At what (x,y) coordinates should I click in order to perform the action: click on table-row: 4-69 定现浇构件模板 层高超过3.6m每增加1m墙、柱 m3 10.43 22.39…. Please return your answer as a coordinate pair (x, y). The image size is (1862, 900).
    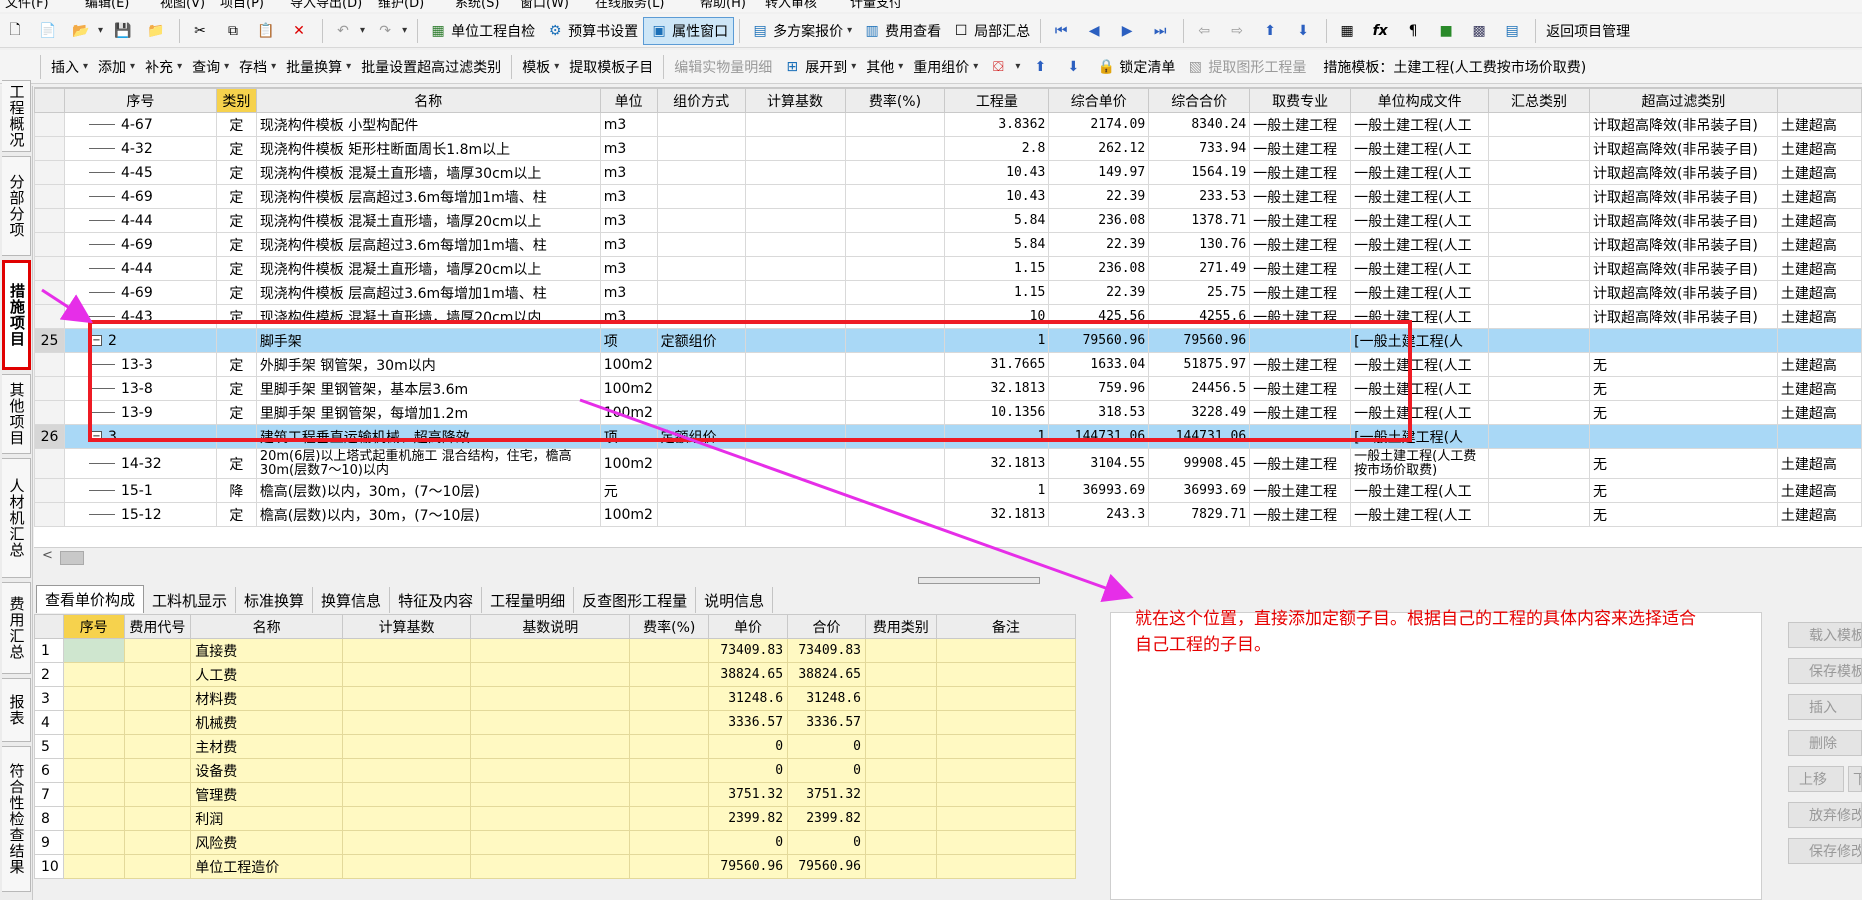
    Looking at the image, I should click on (948, 196).